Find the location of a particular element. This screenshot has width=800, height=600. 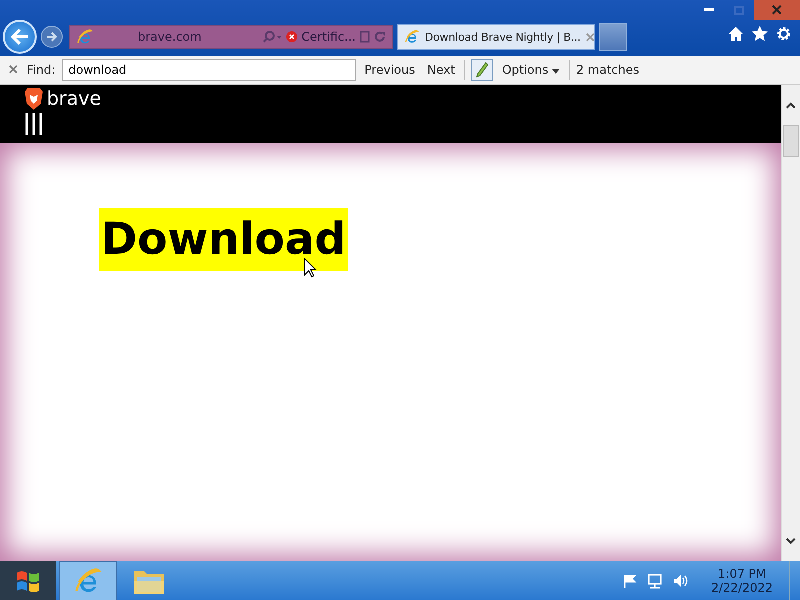

forward-button is located at coordinates (52, 37).